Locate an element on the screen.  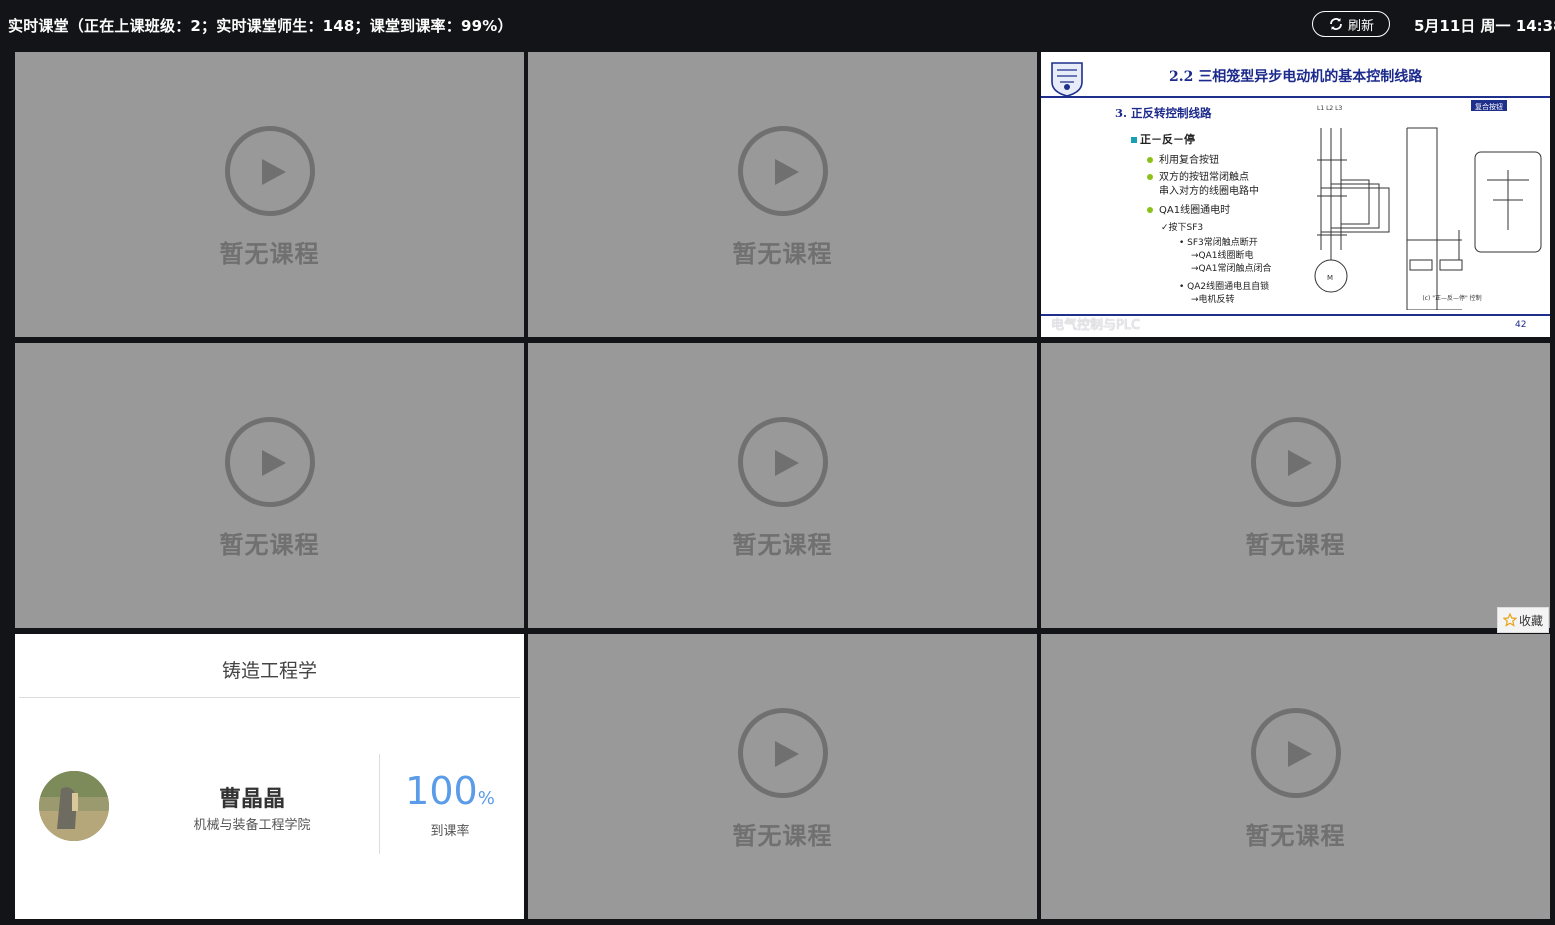
slide-line: ✓按下SF3 is located at coordinates (1182, 228).